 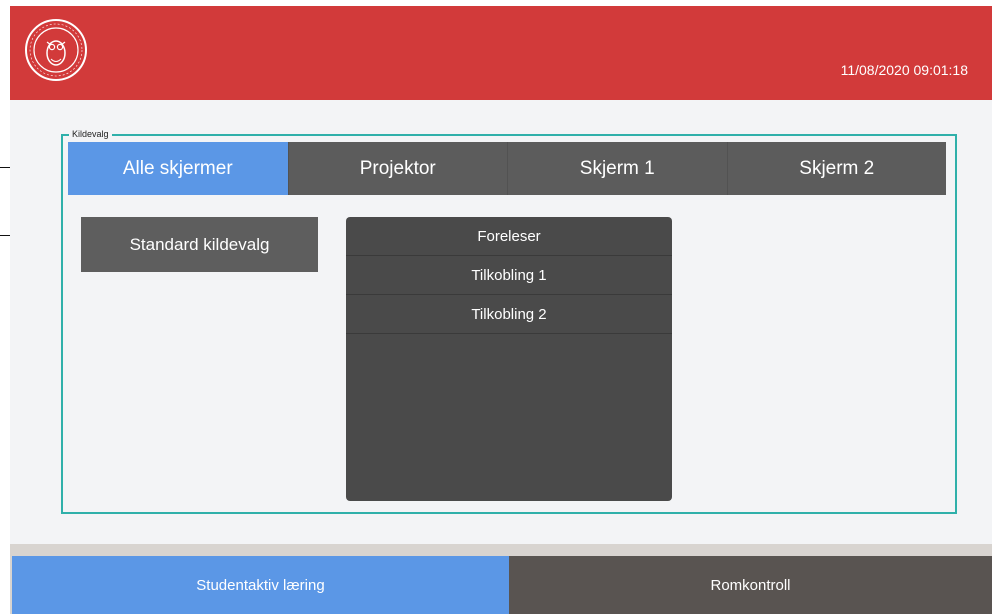 I want to click on tab-projektor: Projektor, so click(x=397, y=168).